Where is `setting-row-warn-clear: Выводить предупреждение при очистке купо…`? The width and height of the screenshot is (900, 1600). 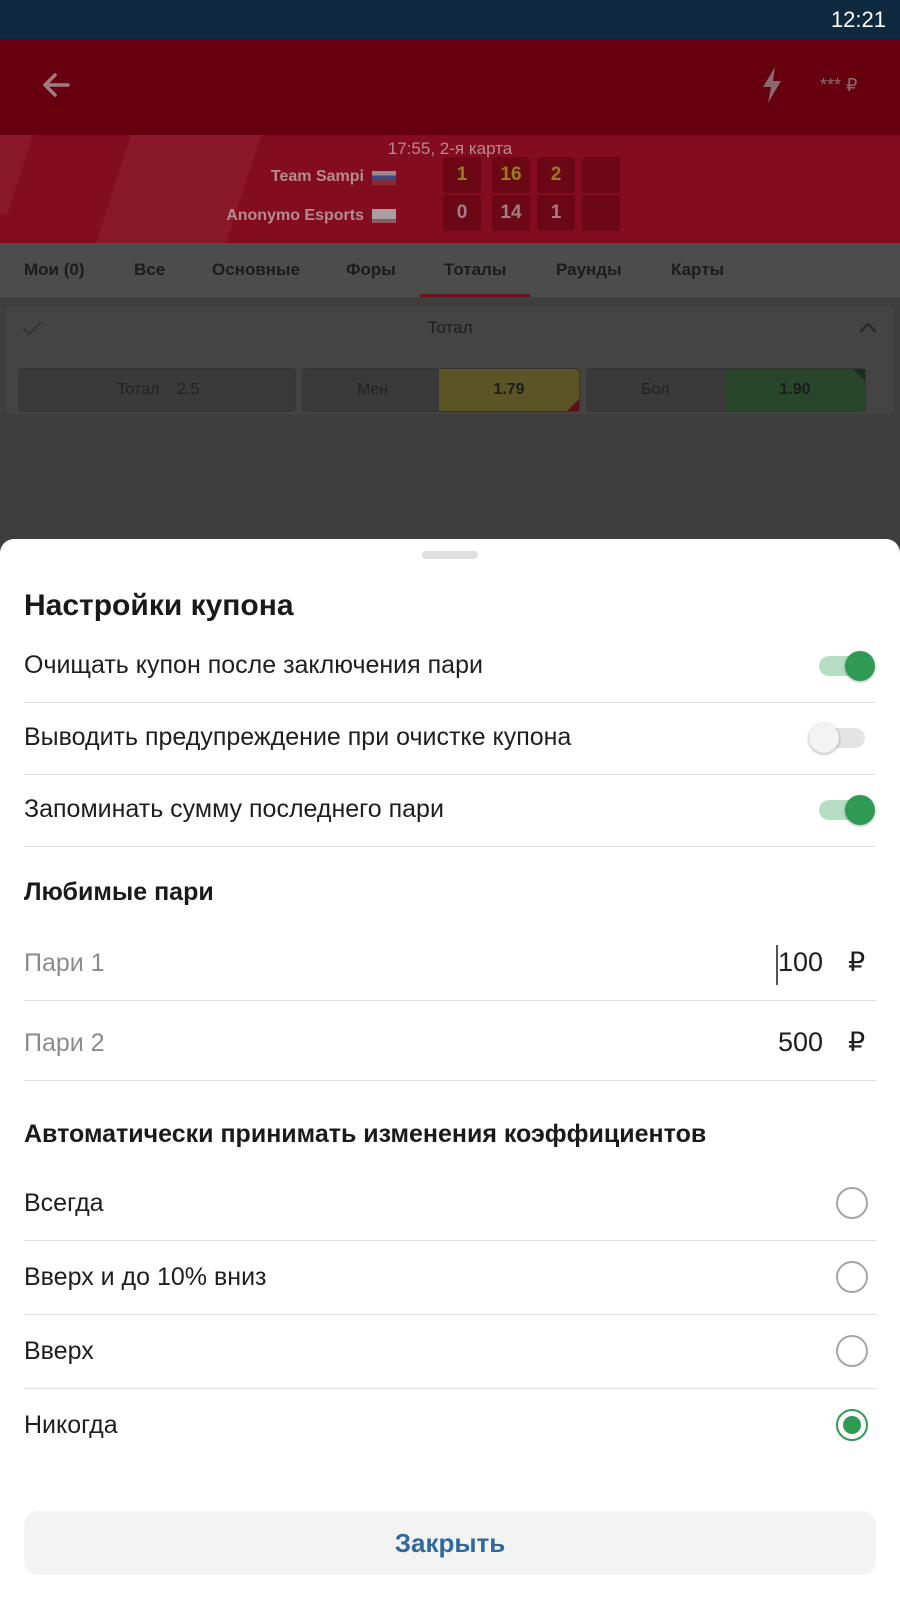 setting-row-warn-clear: Выводить предупреждение при очистке купо… is located at coordinates (450, 739).